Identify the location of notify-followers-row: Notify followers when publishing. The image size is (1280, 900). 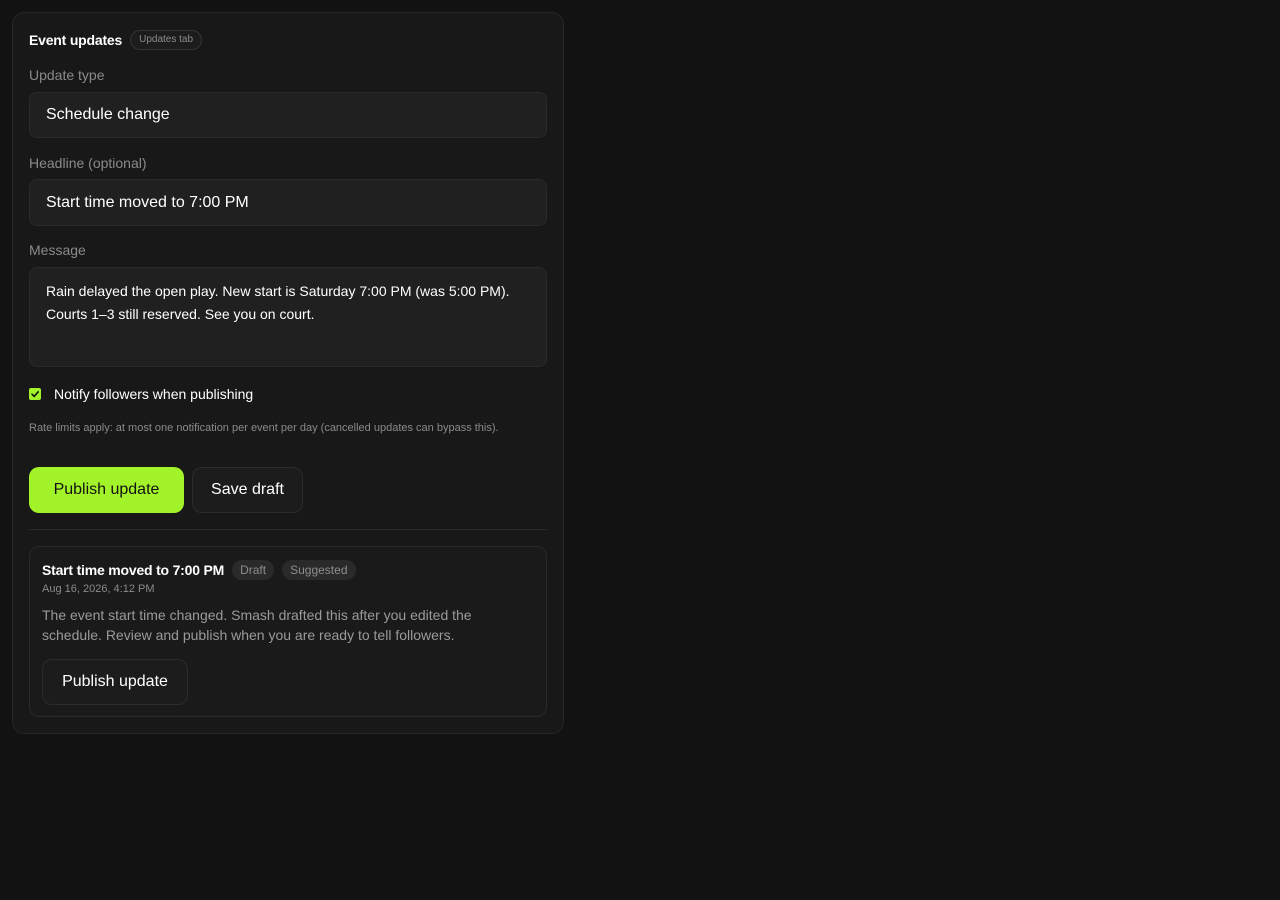
(141, 394).